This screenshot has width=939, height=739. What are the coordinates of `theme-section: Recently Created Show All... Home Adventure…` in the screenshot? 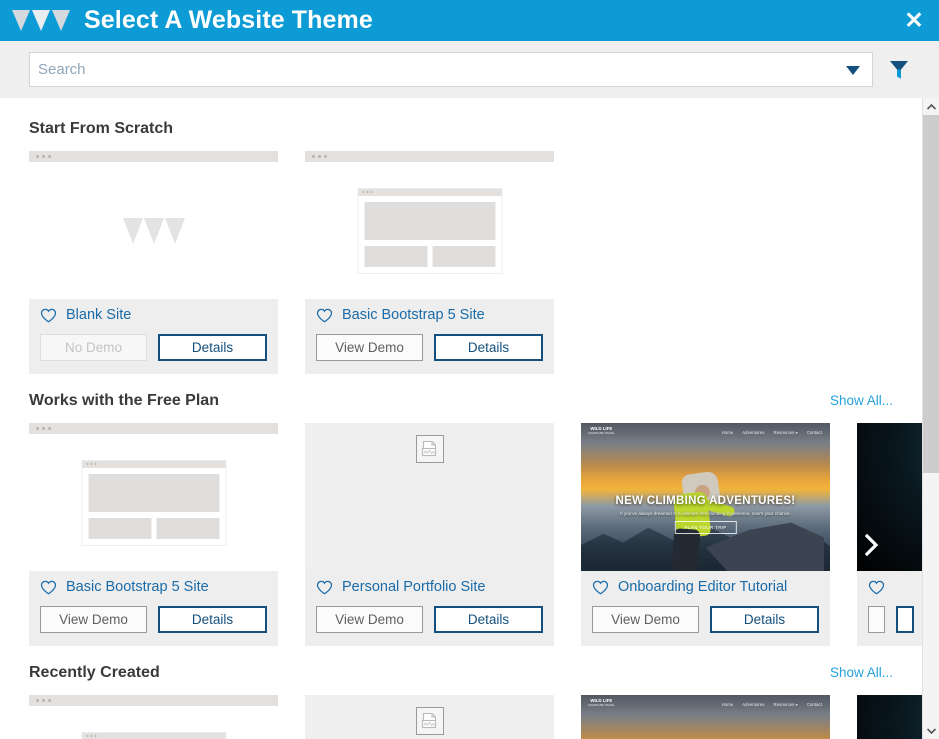 It's located at (461, 701).